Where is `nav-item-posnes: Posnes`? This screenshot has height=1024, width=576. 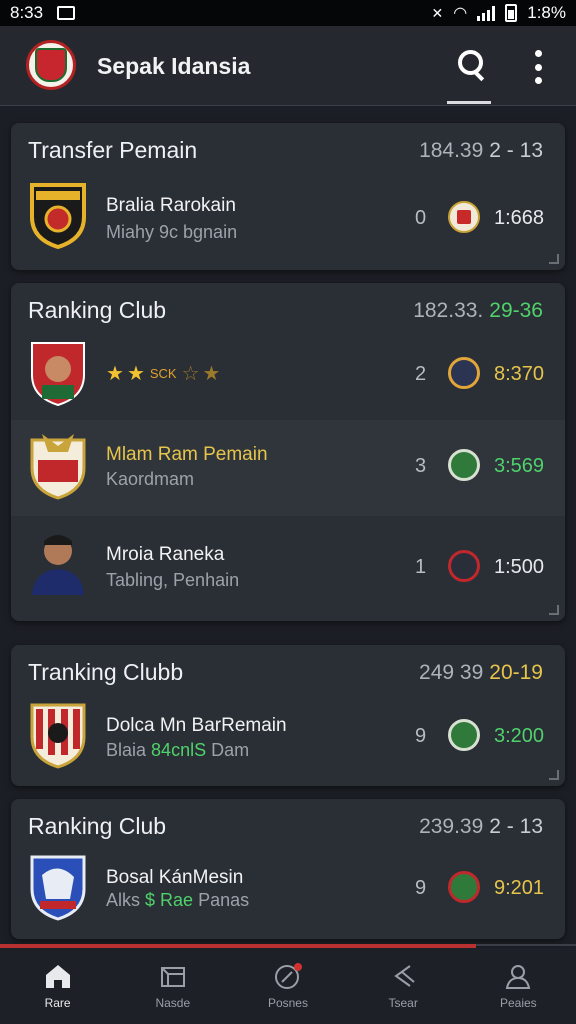
nav-item-posnes: Posnes is located at coordinates (288, 986).